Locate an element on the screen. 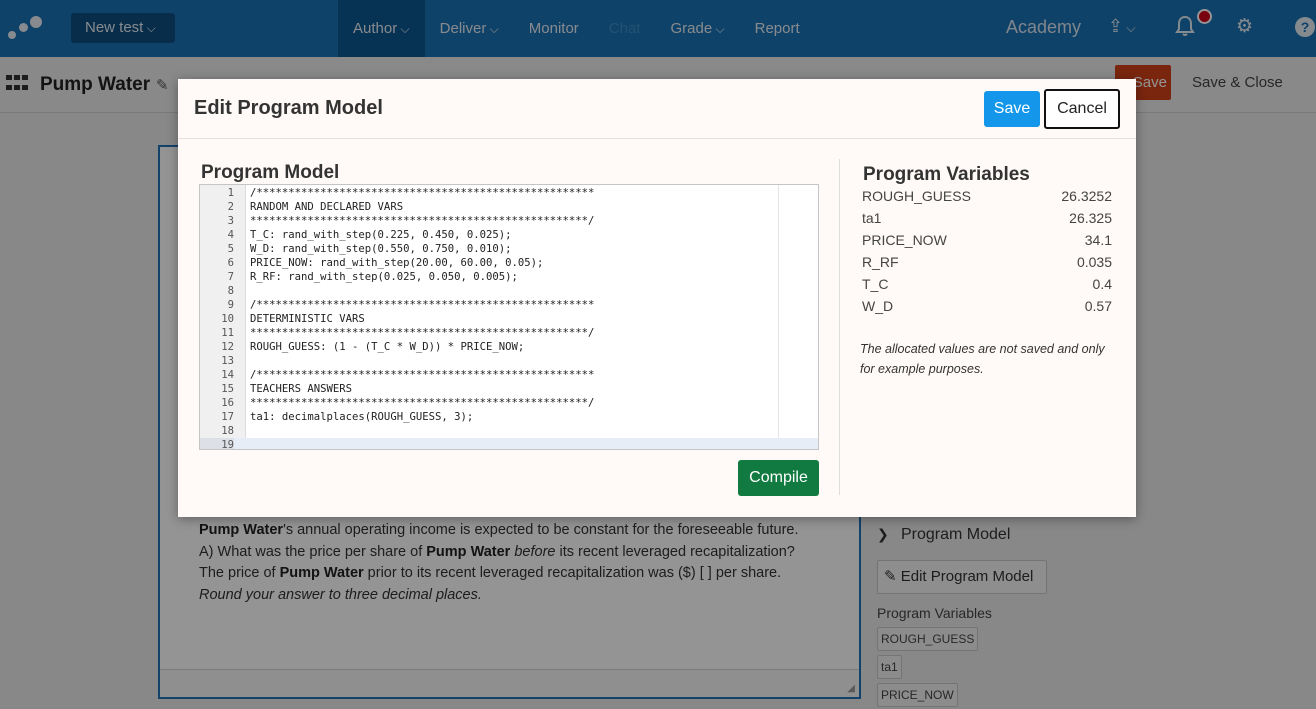 This screenshot has height=709, width=1316. line-number: 3 is located at coordinates (230, 221).